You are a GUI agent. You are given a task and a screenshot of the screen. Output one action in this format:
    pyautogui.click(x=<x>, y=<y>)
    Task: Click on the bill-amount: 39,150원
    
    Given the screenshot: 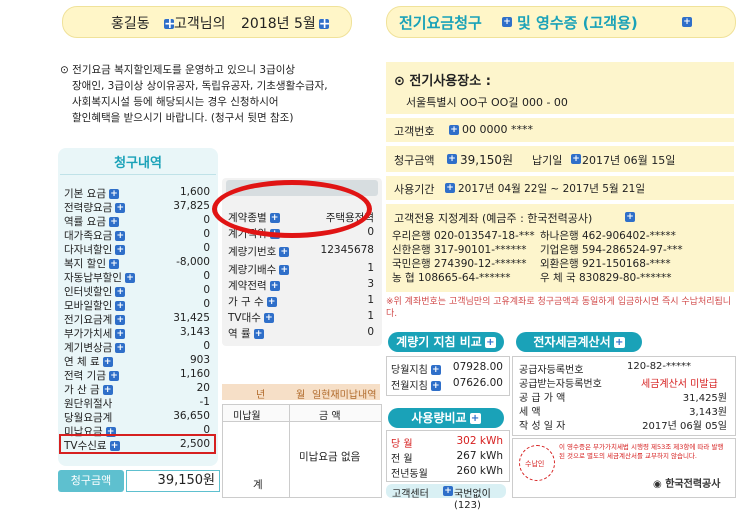 What is the action you would take?
    pyautogui.click(x=487, y=160)
    